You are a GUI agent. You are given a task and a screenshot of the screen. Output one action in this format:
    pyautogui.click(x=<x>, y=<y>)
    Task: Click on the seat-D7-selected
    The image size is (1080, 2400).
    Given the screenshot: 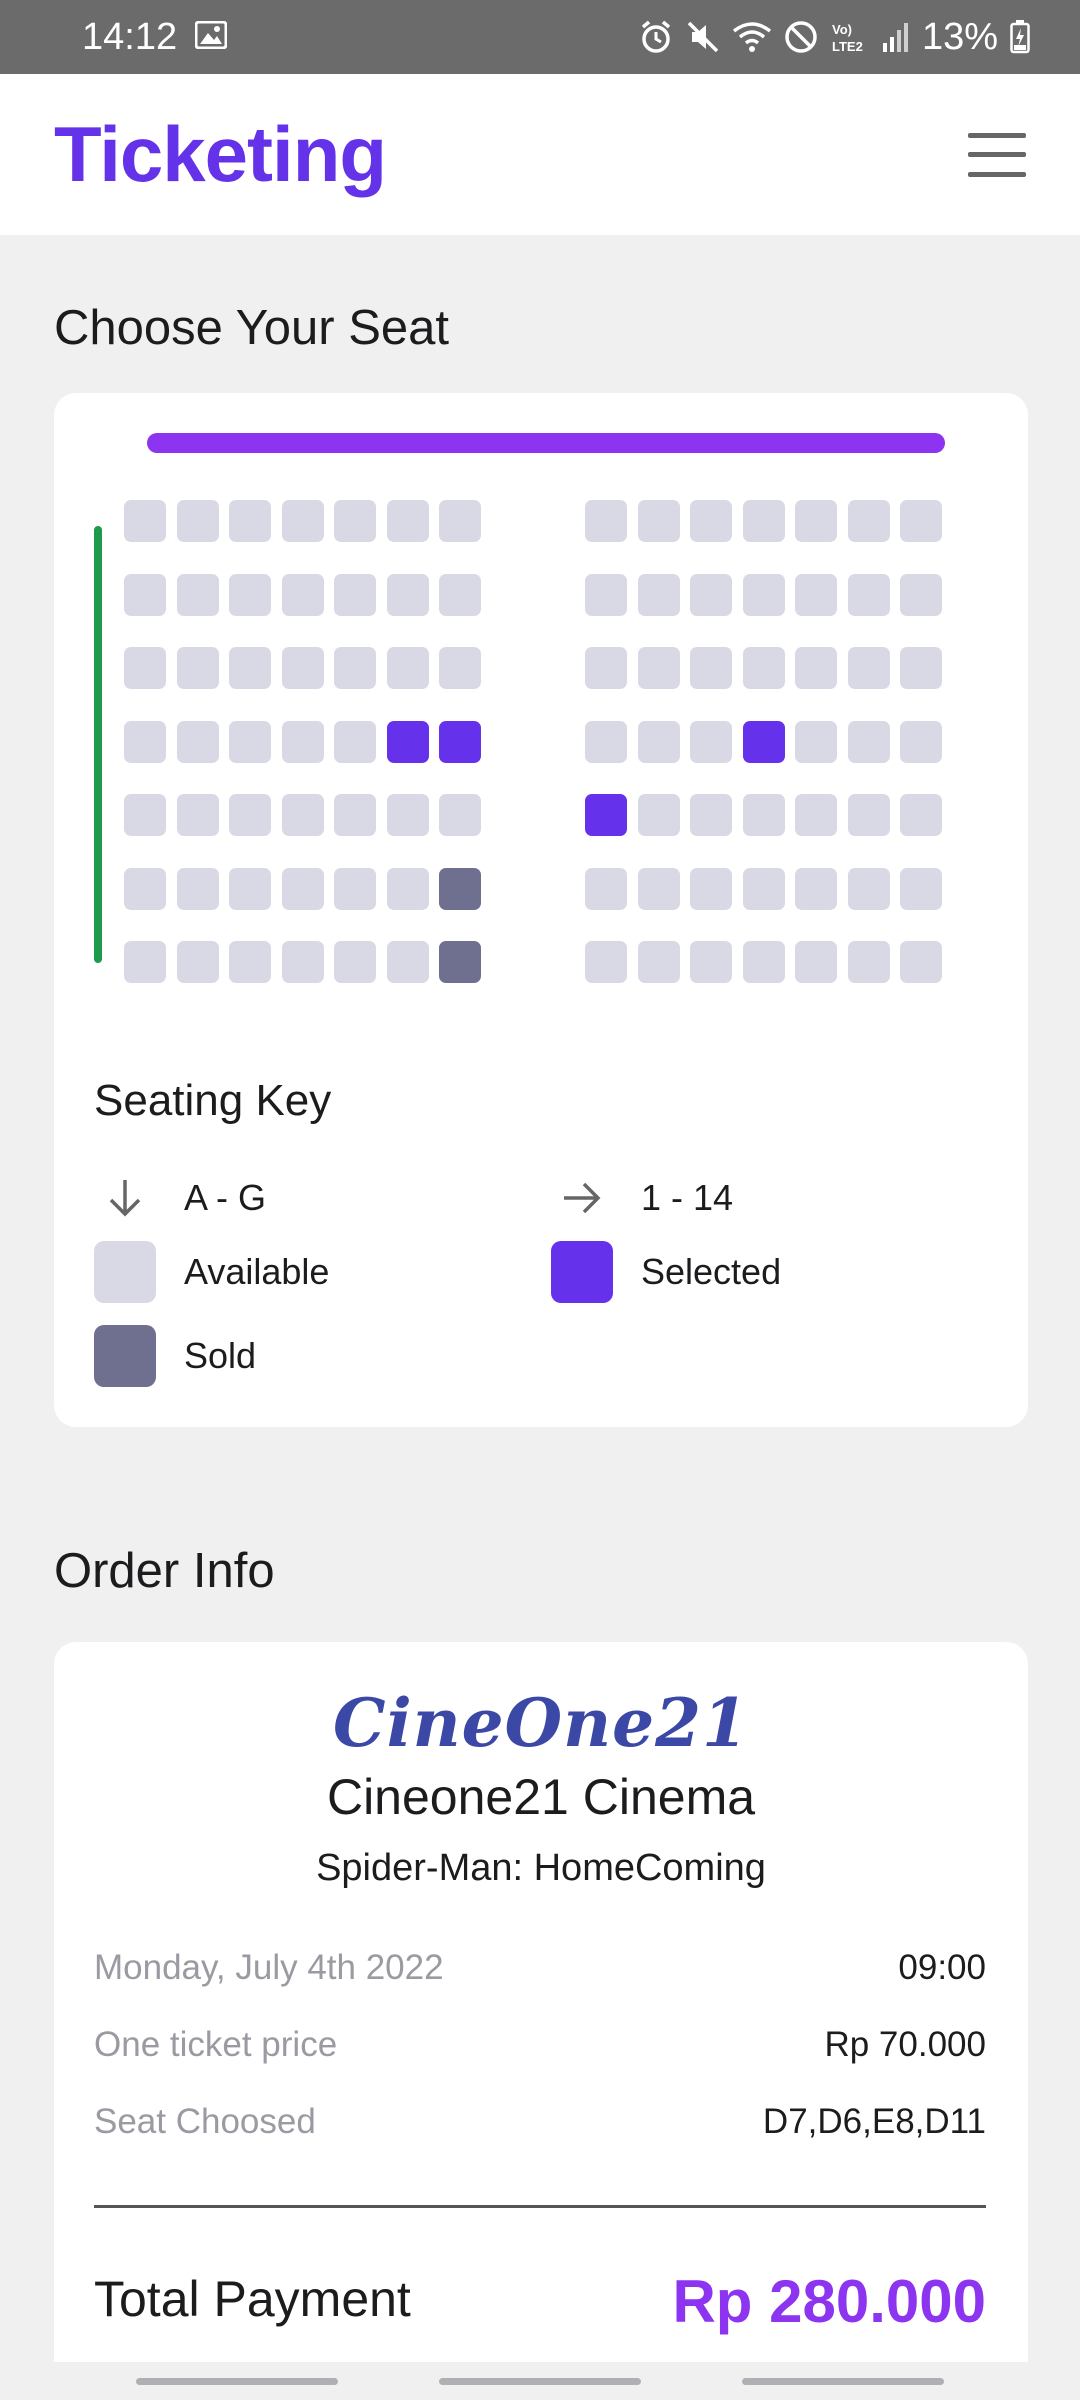 What is the action you would take?
    pyautogui.click(x=460, y=741)
    